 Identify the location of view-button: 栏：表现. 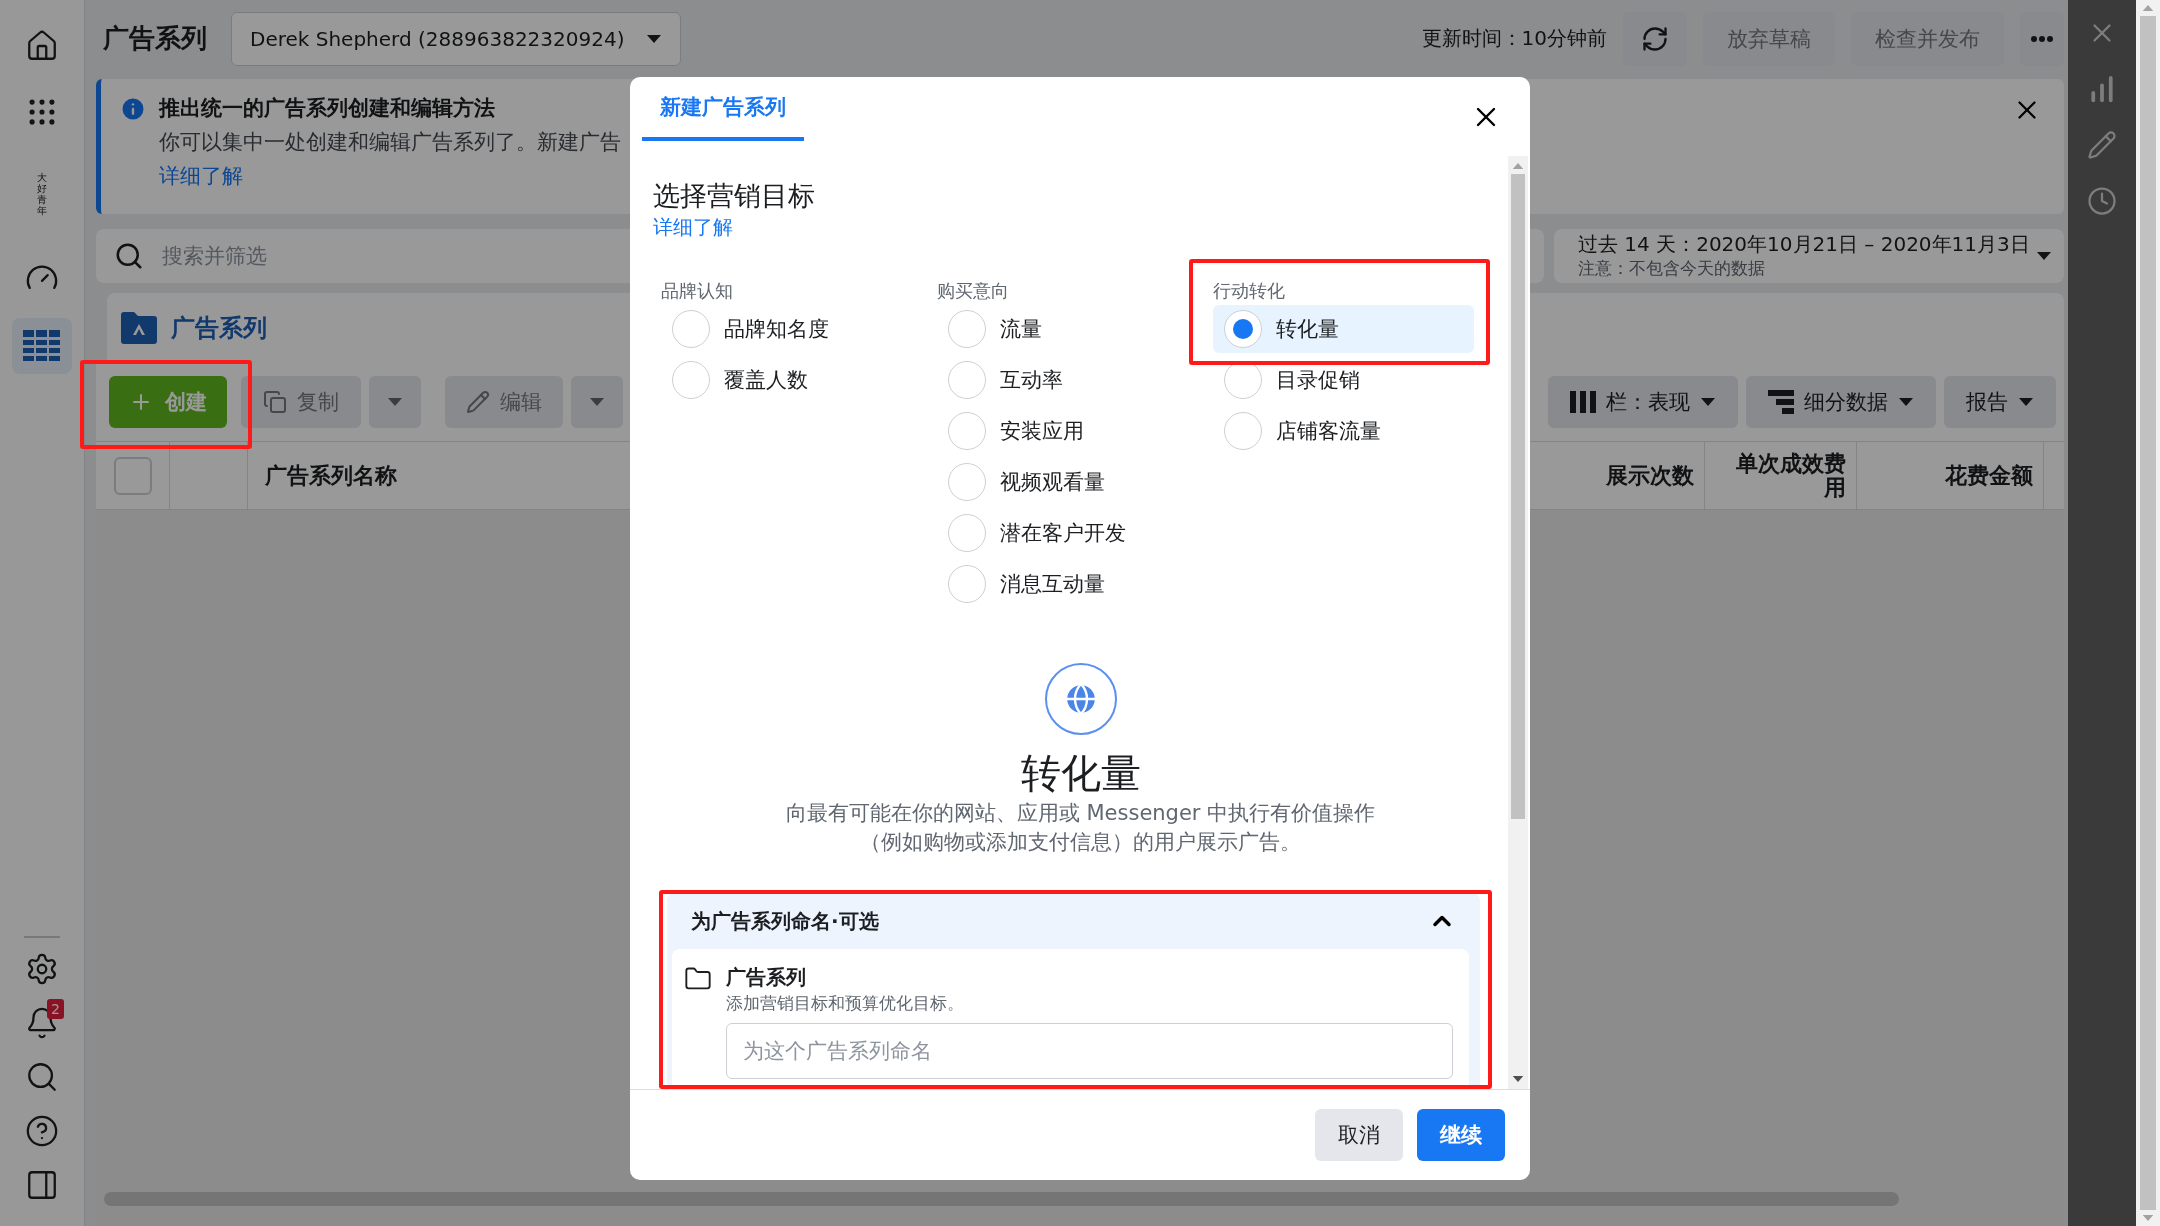
(1643, 401).